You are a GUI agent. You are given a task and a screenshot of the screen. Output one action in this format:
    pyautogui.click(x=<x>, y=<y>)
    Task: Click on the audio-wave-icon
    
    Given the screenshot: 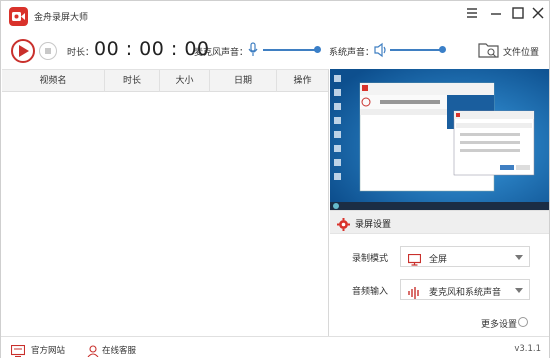 What is the action you would take?
    pyautogui.click(x=414, y=293)
    